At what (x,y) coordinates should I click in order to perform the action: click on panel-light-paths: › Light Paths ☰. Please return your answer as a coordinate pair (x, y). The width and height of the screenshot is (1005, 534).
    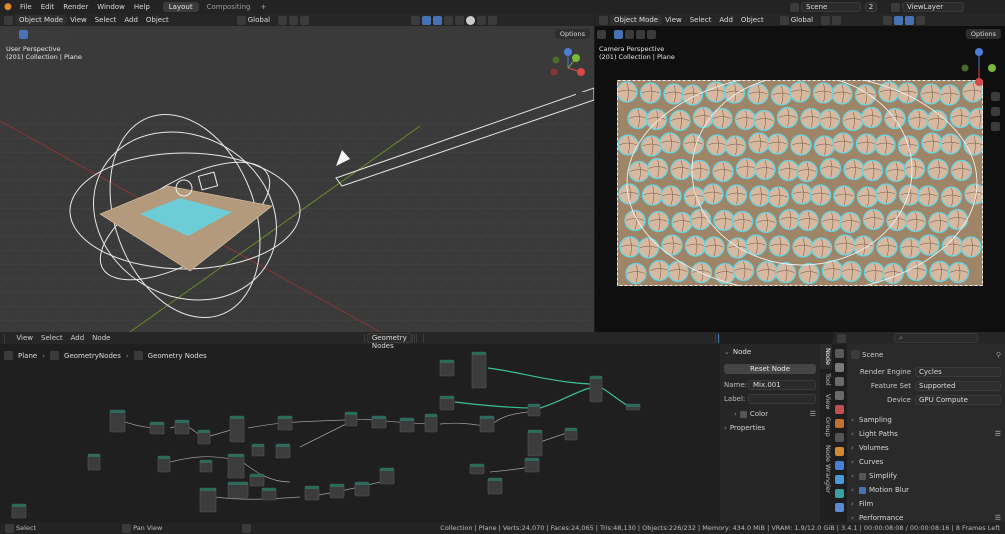
    Looking at the image, I should click on (926, 434).